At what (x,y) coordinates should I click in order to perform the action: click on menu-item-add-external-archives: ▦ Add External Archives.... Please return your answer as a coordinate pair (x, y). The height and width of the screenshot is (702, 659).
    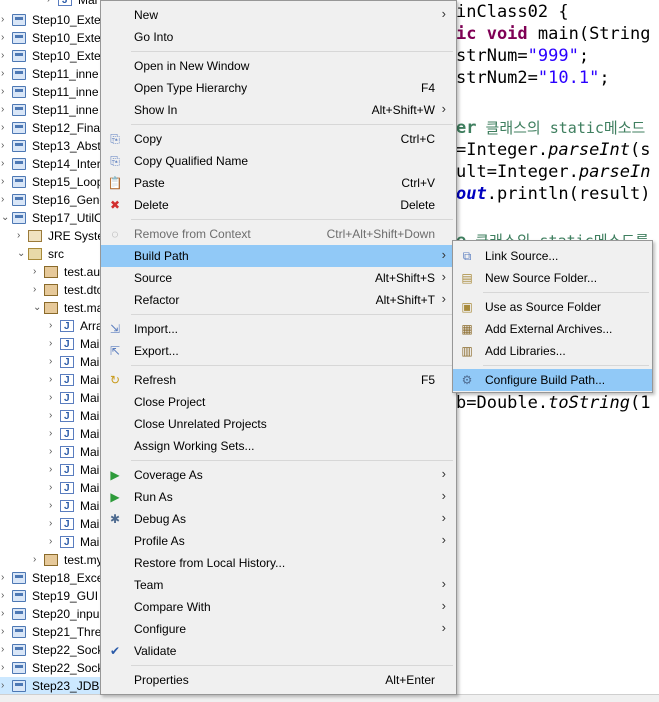
    Looking at the image, I should click on (552, 329).